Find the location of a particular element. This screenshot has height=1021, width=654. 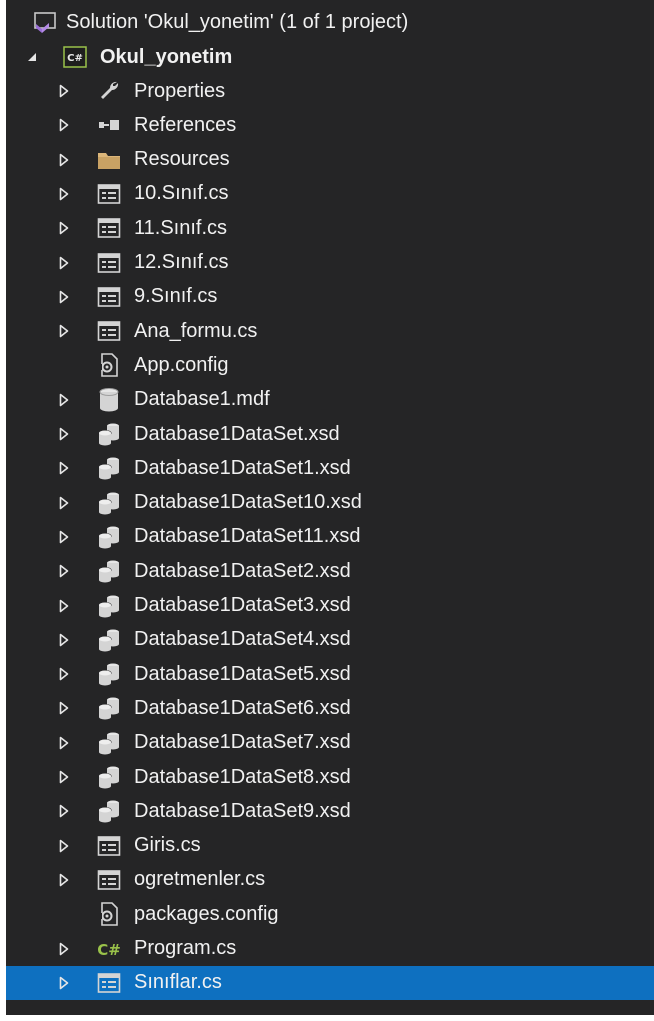

solution-icon is located at coordinates (45, 22).